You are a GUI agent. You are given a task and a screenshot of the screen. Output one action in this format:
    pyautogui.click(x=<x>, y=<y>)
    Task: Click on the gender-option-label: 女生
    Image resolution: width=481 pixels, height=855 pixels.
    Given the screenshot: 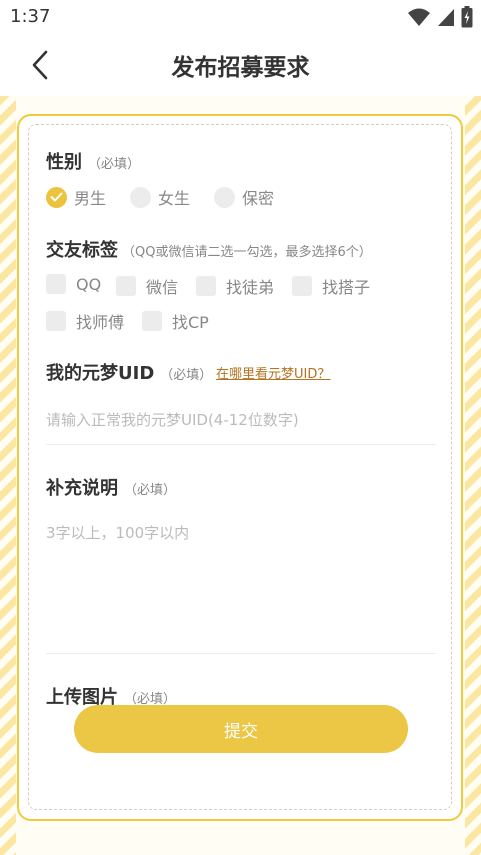 What is the action you would take?
    pyautogui.click(x=174, y=198)
    